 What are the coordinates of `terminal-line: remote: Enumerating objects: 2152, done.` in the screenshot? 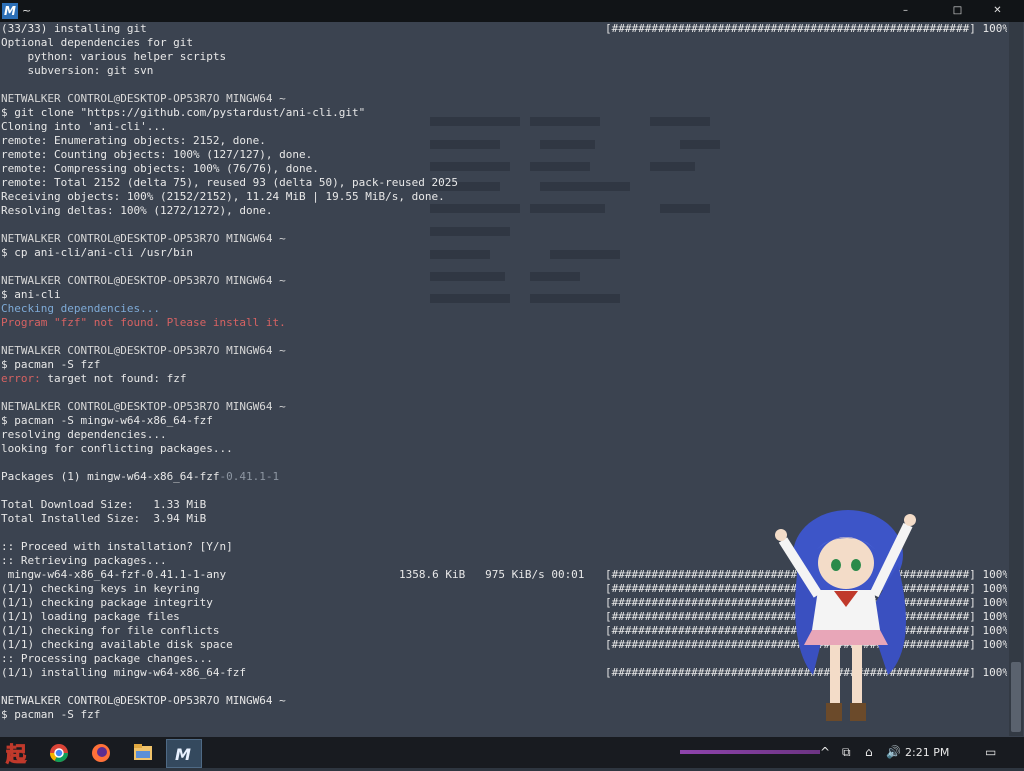 It's located at (133, 140).